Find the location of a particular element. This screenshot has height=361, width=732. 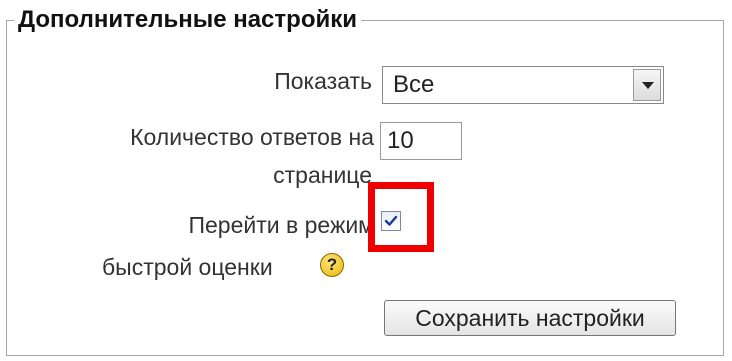

dropdown-arrow-button is located at coordinates (647, 85).